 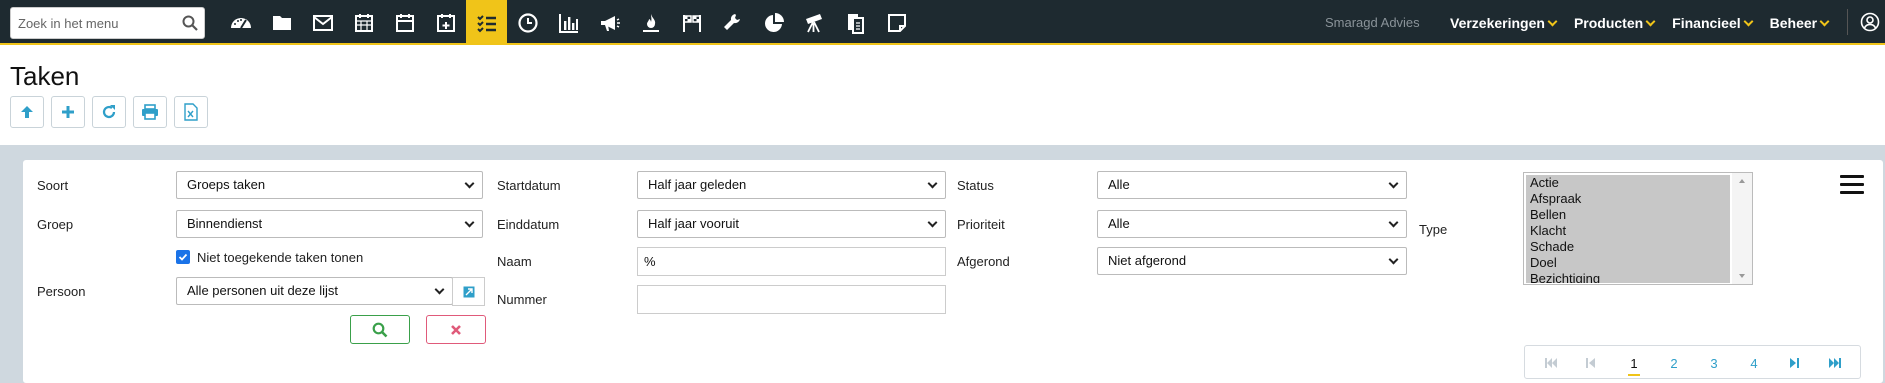 What do you see at coordinates (1119, 184) in the screenshot?
I see `status-value: Alle` at bounding box center [1119, 184].